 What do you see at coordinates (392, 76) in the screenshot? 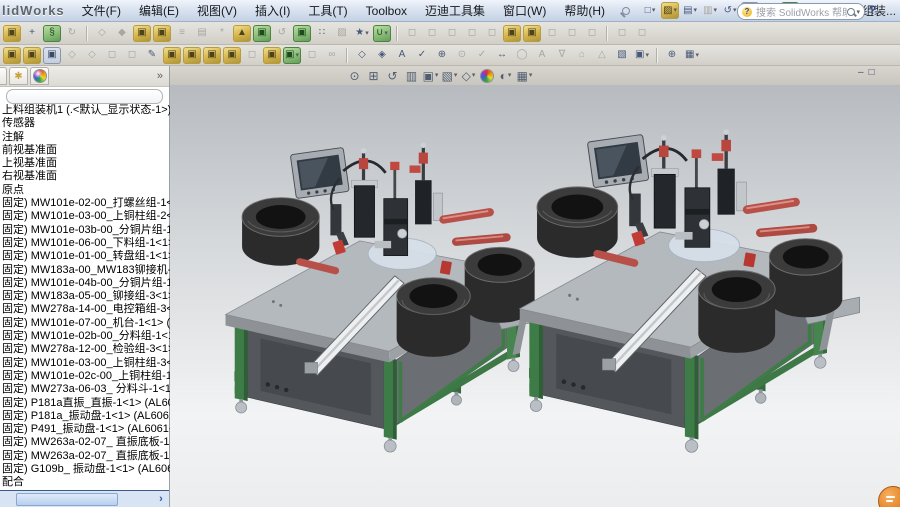
I see `previous-view-icon: ↺` at bounding box center [392, 76].